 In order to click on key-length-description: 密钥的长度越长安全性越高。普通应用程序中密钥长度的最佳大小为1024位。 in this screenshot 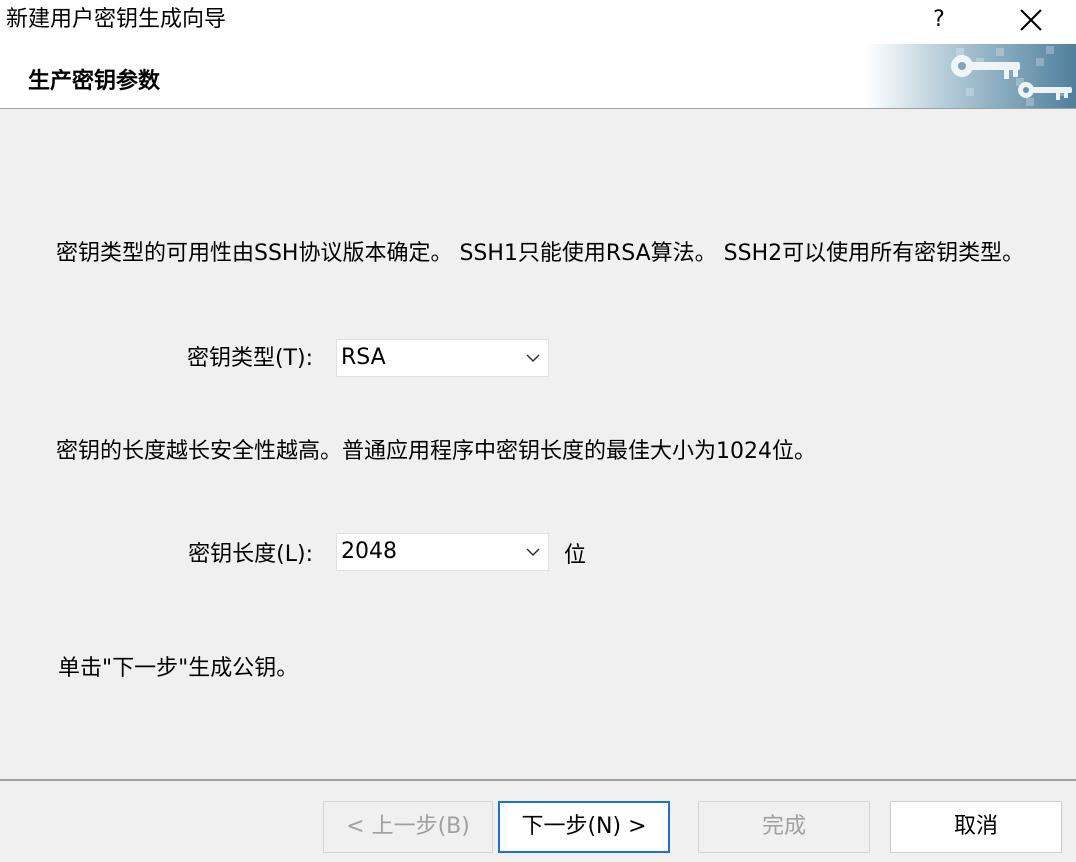, I will do `click(436, 451)`.